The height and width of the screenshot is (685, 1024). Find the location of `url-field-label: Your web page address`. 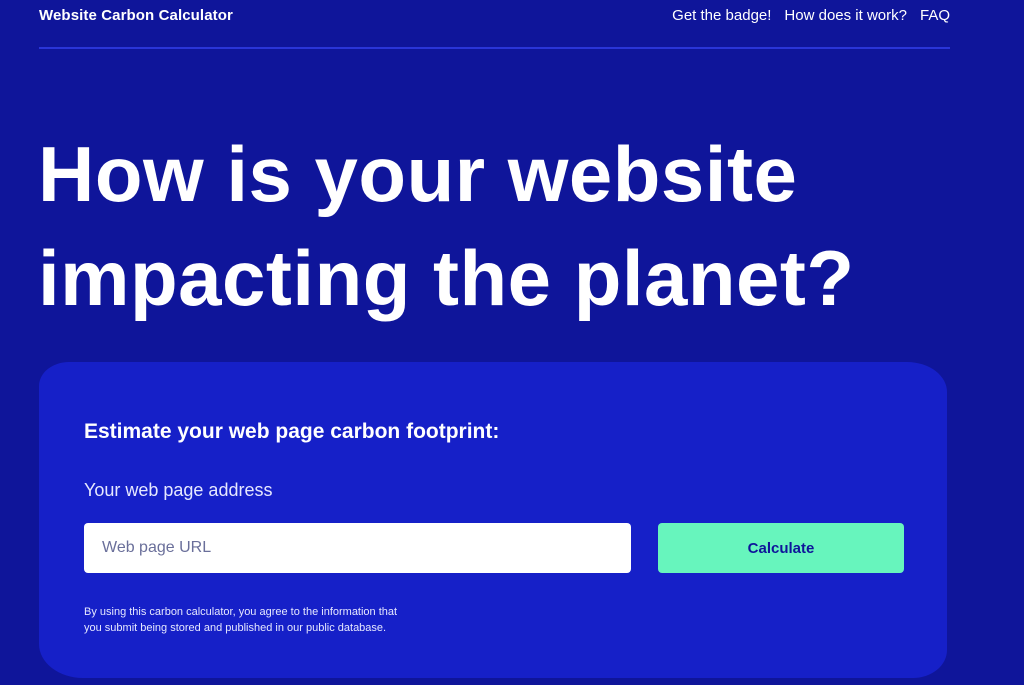

url-field-label: Your web page address is located at coordinates (178, 490).